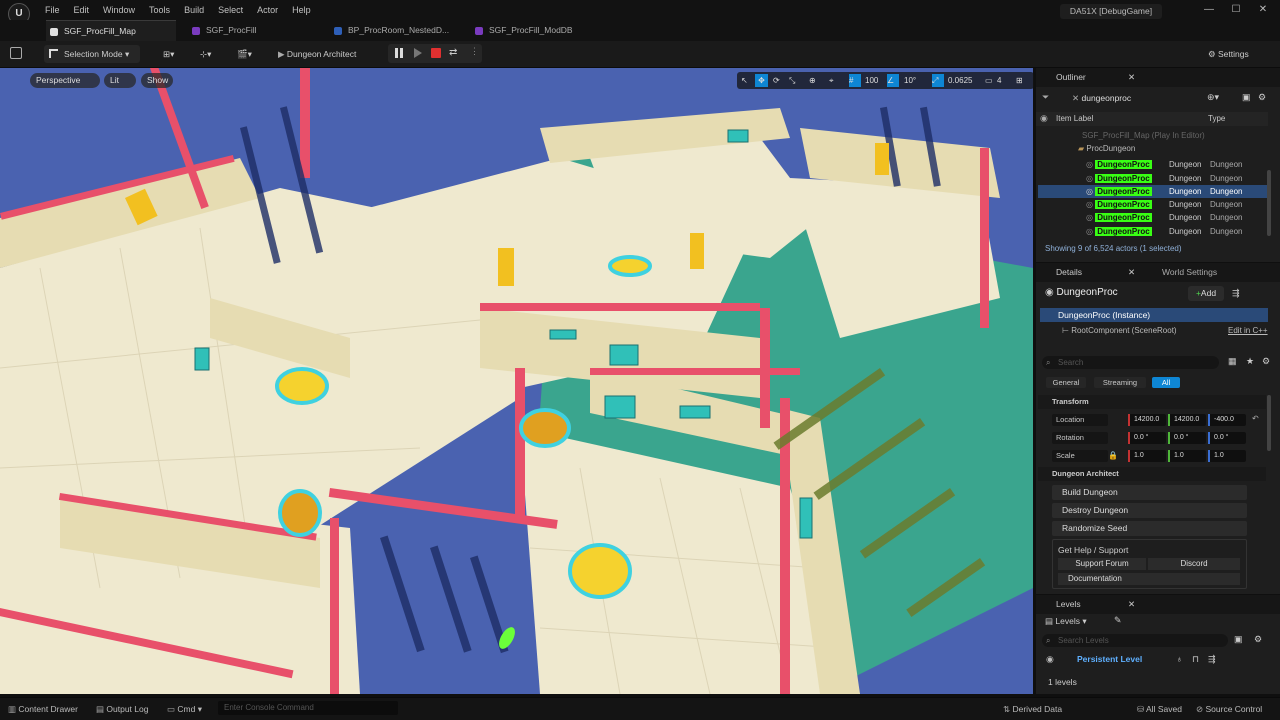 The image size is (1280, 720). I want to click on levels-search-input: ⌕ Search Levels, so click(1135, 640).